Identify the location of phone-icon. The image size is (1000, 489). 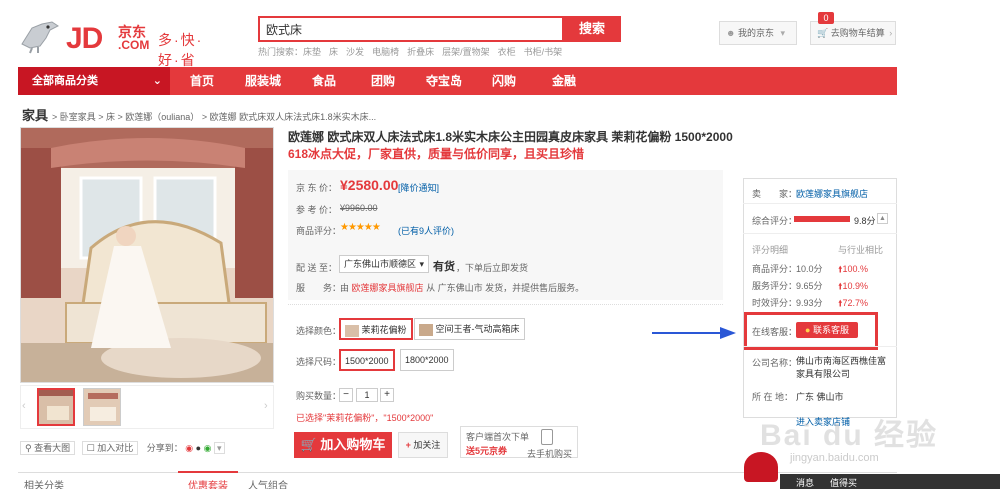
(547, 437).